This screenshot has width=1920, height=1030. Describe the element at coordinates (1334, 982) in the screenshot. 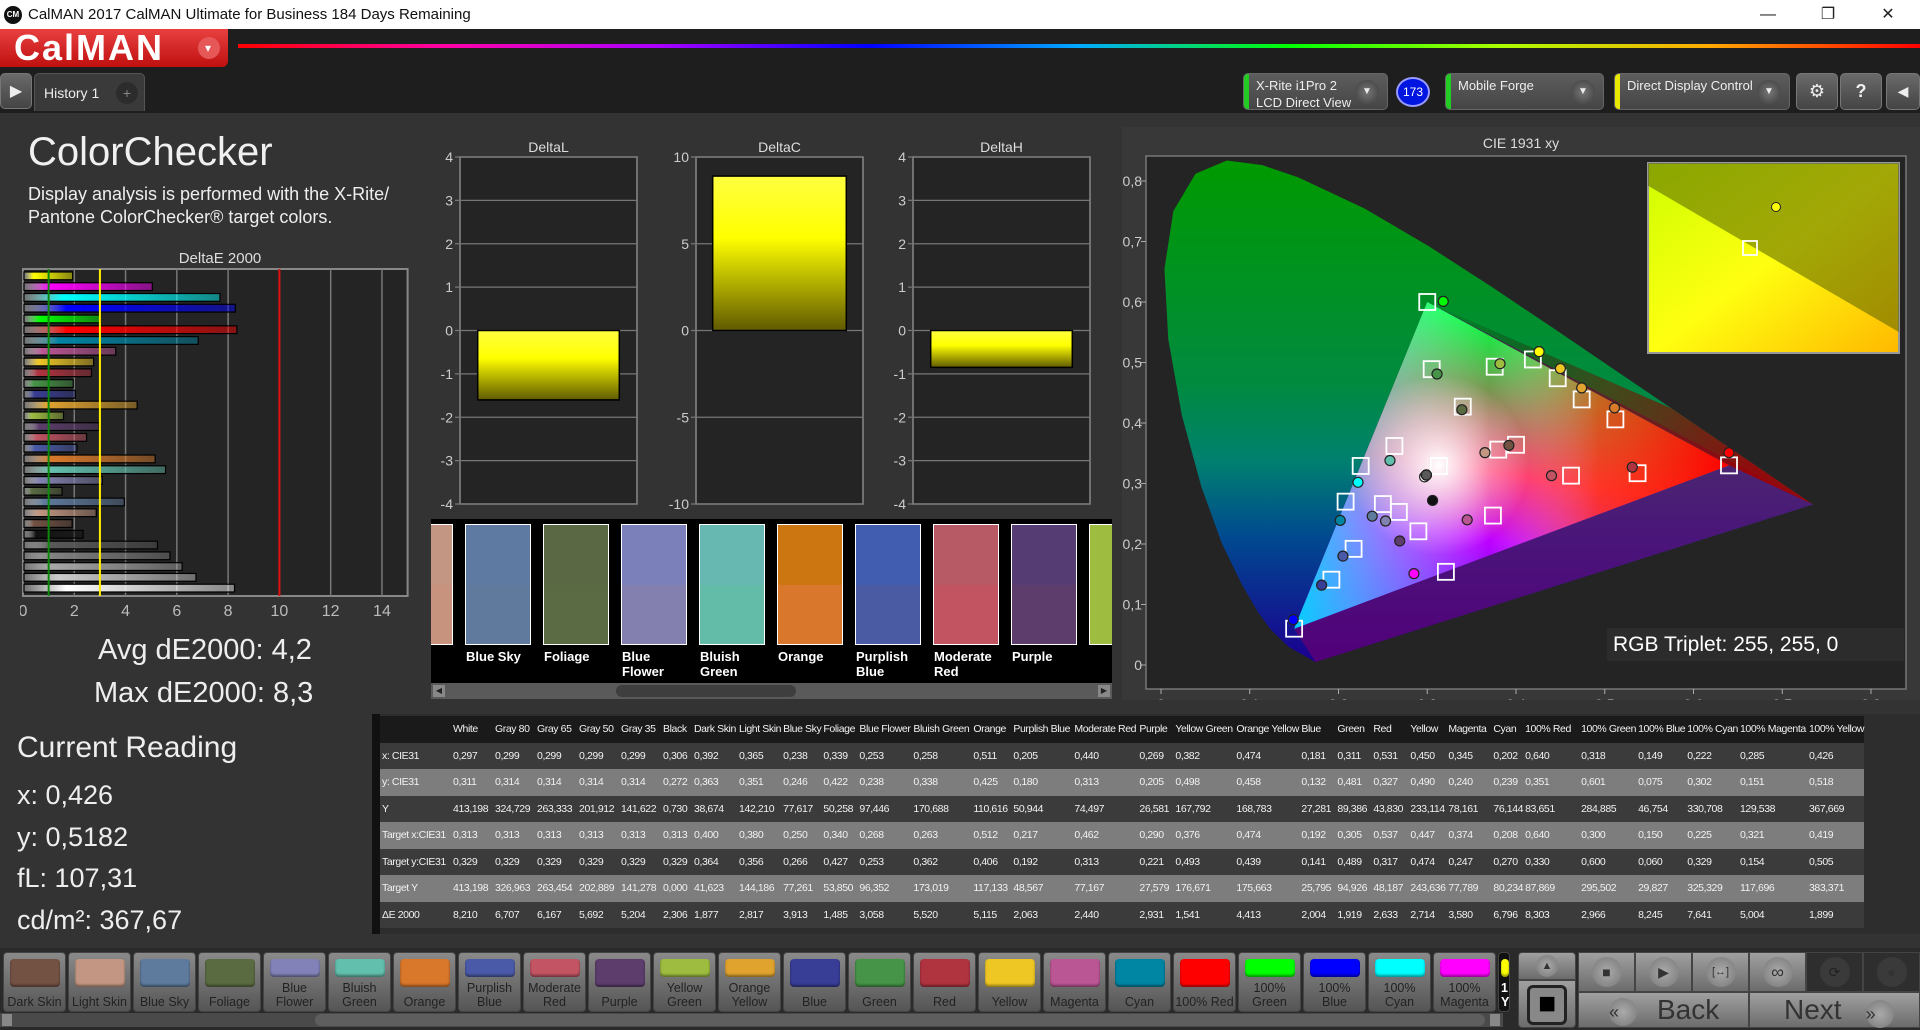

I see `patch-button-100-blue: 100% Blue` at that location.